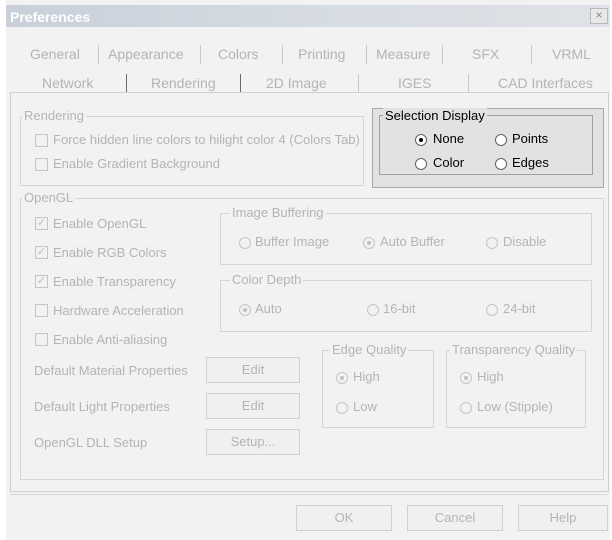 This screenshot has height=540, width=612. What do you see at coordinates (501, 164) in the screenshot?
I see `selection-edges-radio` at bounding box center [501, 164].